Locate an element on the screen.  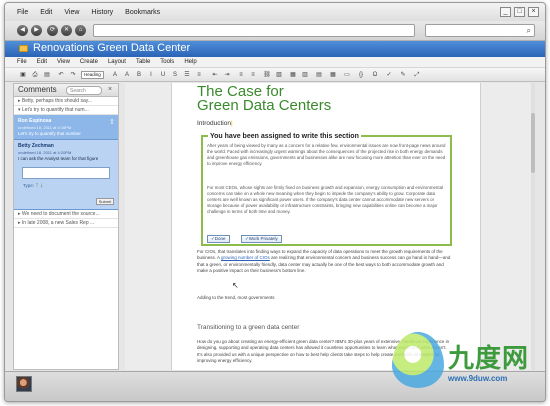
image-icon: ▧ is located at coordinates (279, 75).